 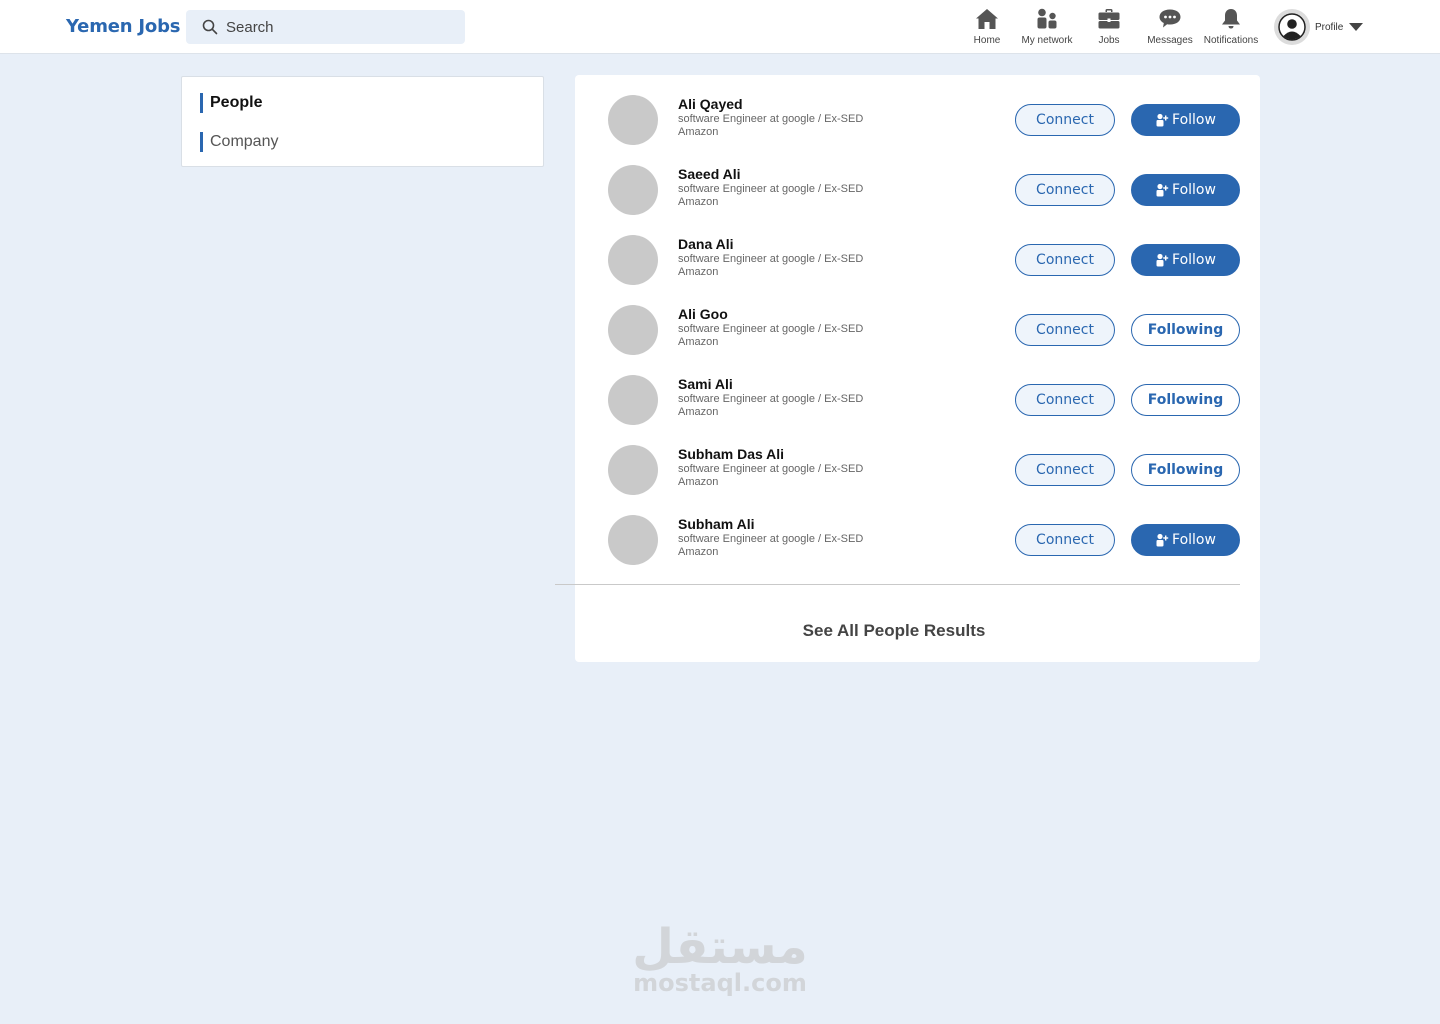 I want to click on search-input: Search, so click(x=325, y=27).